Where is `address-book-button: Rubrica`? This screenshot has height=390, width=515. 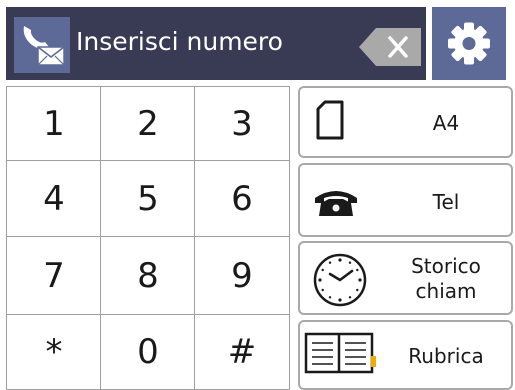
address-book-button: Rubrica is located at coordinates (405, 355).